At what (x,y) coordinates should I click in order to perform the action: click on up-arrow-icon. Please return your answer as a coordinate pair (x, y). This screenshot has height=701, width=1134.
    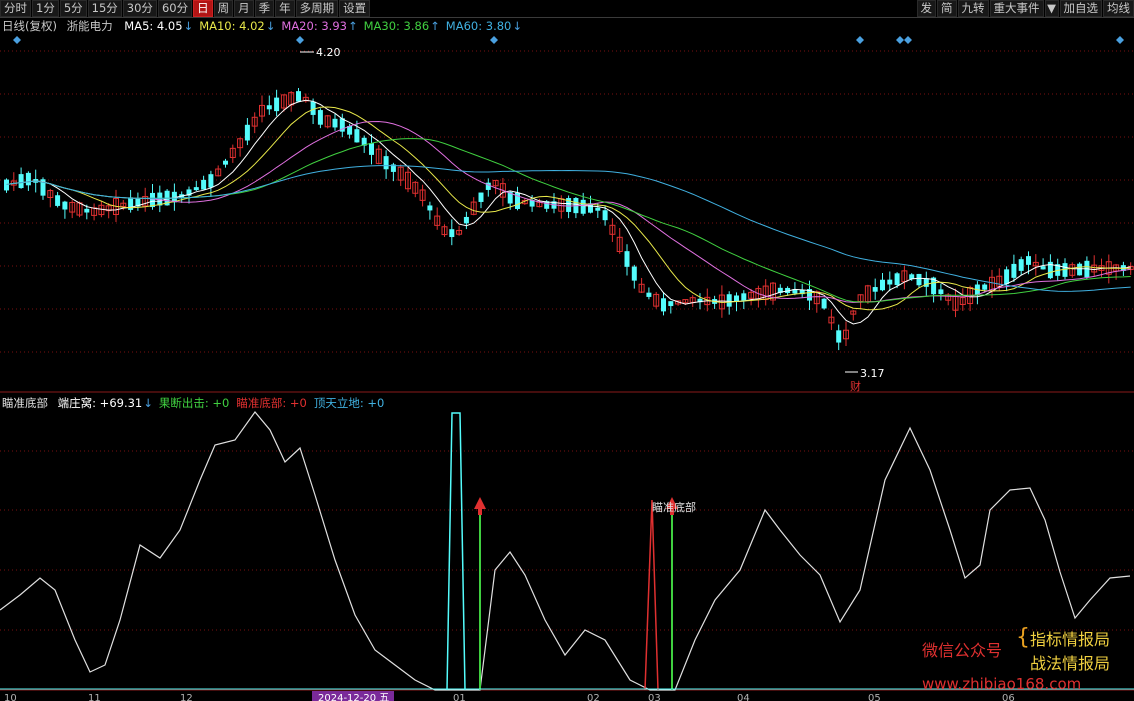
    Looking at the image, I should click on (480, 506).